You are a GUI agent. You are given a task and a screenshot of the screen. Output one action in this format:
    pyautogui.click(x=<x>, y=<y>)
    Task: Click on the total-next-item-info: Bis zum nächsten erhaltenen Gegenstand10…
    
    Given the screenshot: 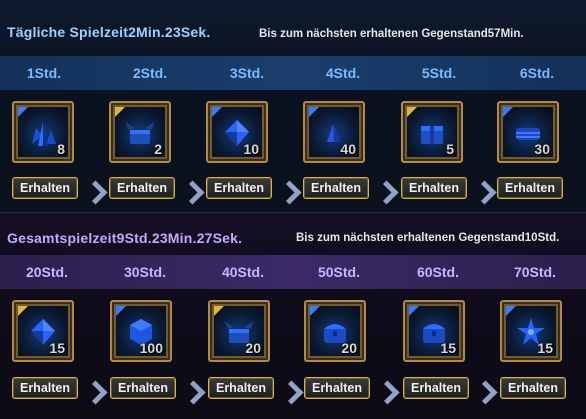 What is the action you would take?
    pyautogui.click(x=428, y=238)
    